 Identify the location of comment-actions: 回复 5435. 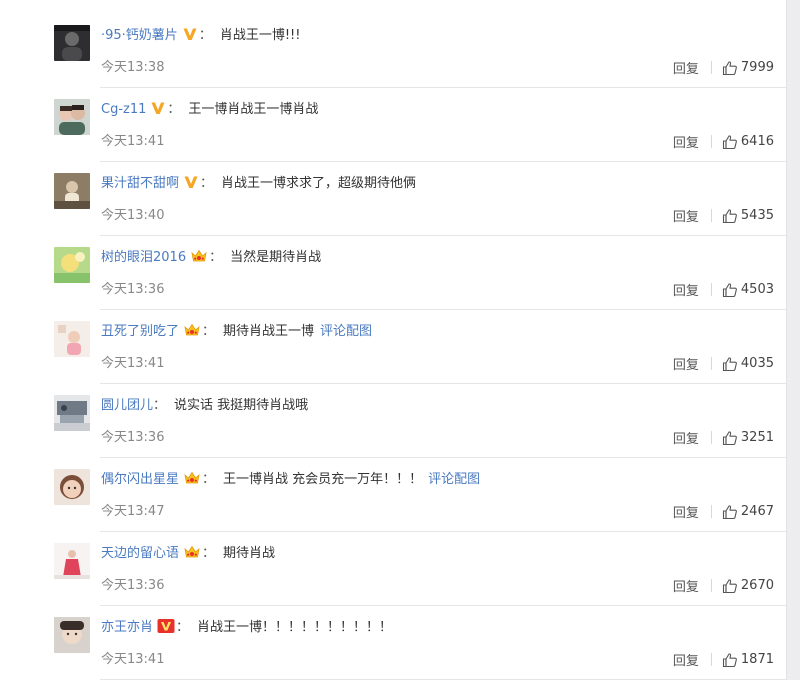
(723, 215).